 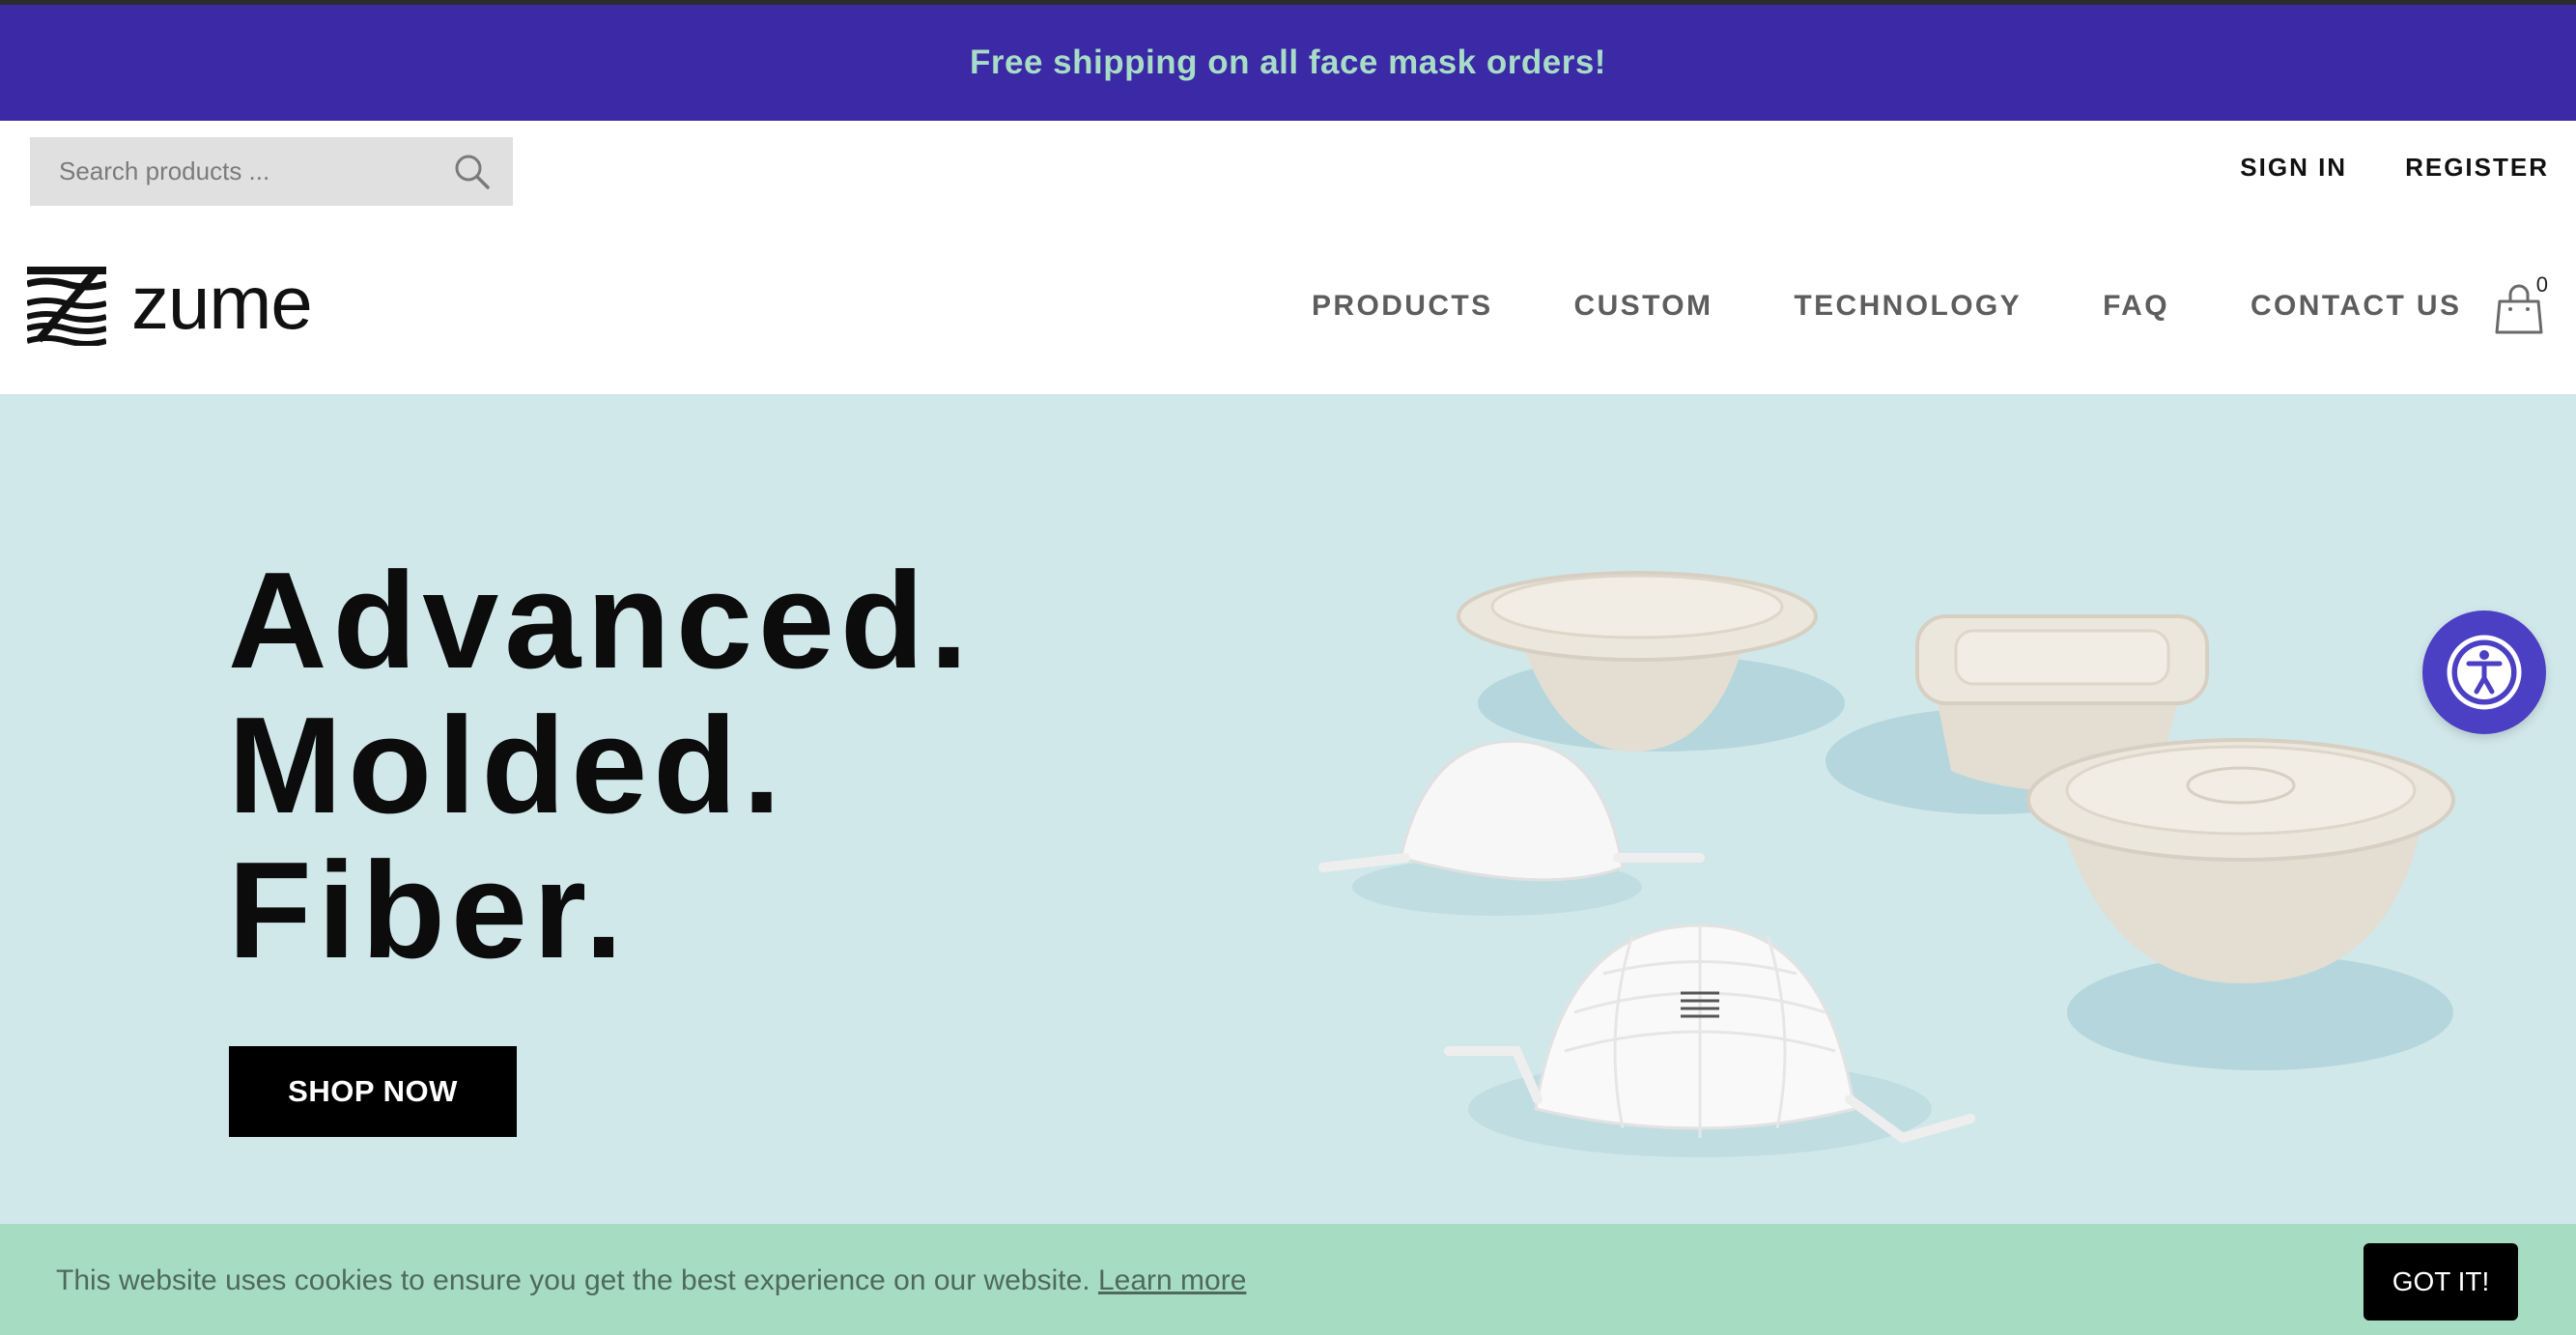 I want to click on hero-line: Fiber., so click(x=428, y=910).